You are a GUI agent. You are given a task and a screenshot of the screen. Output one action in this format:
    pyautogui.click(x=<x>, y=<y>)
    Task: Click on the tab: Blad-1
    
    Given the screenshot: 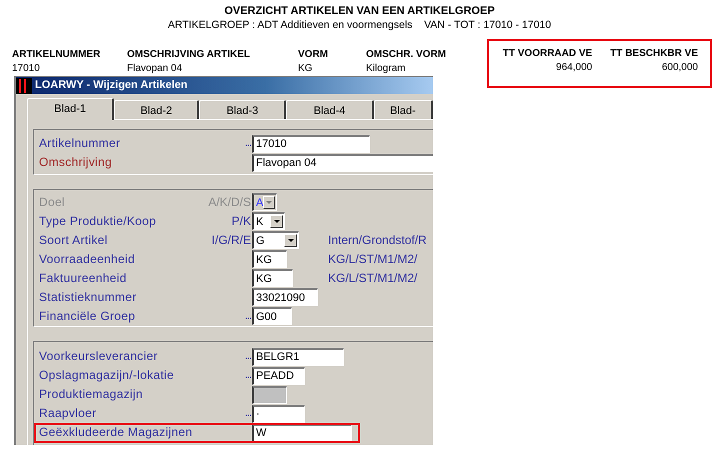 What is the action you would take?
    pyautogui.click(x=70, y=109)
    